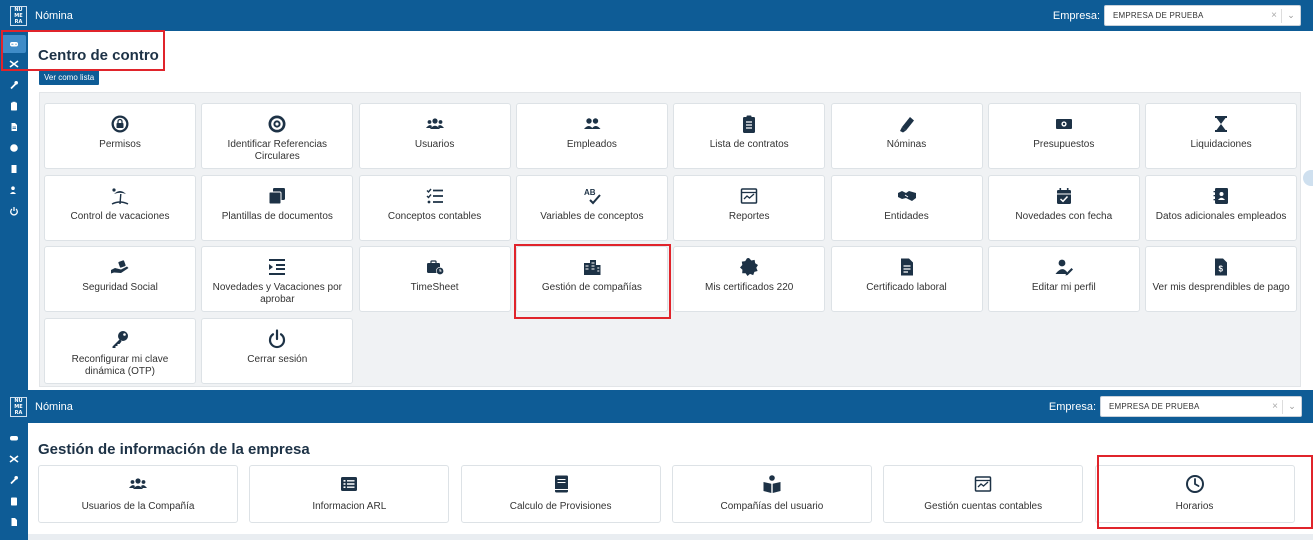 The width and height of the screenshot is (1313, 540). What do you see at coordinates (434, 207) in the screenshot?
I see `module-card: Conceptos contables` at bounding box center [434, 207].